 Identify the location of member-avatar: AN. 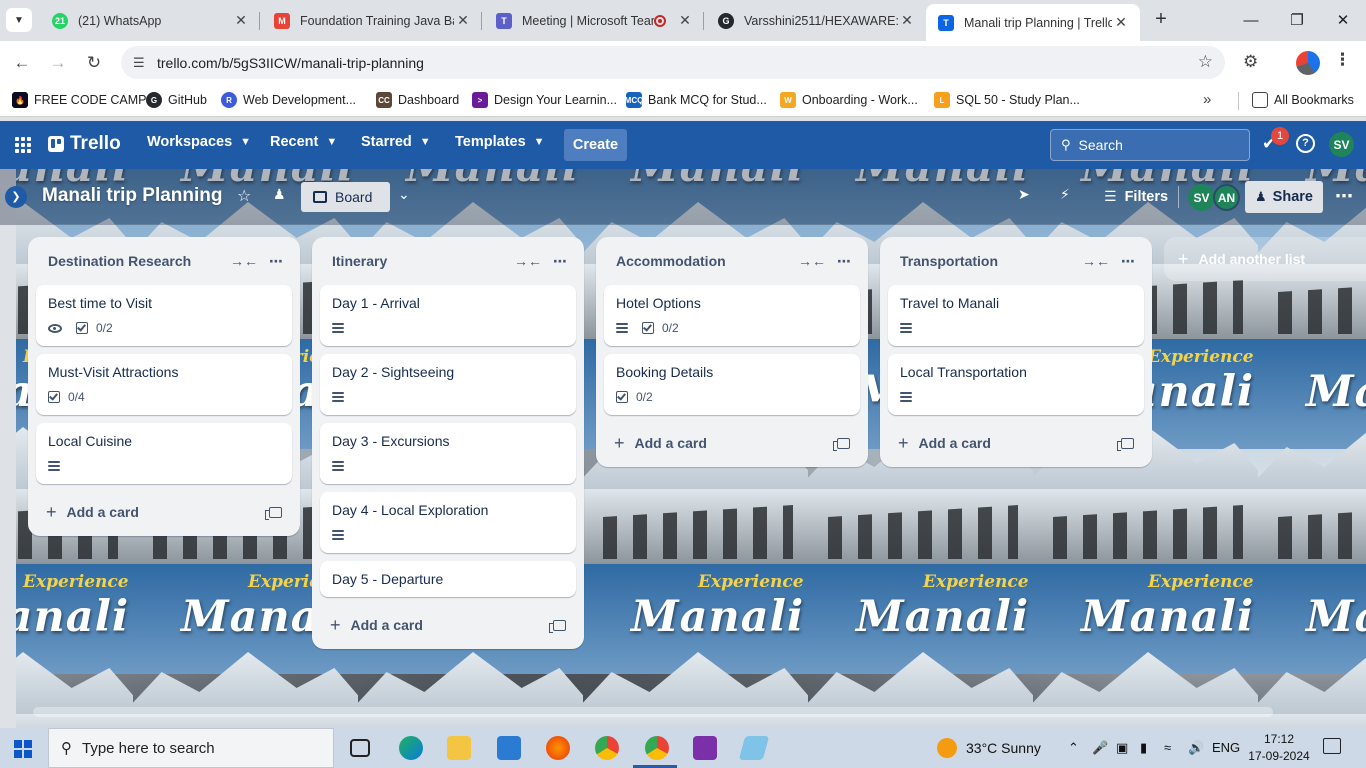
(1226, 197).